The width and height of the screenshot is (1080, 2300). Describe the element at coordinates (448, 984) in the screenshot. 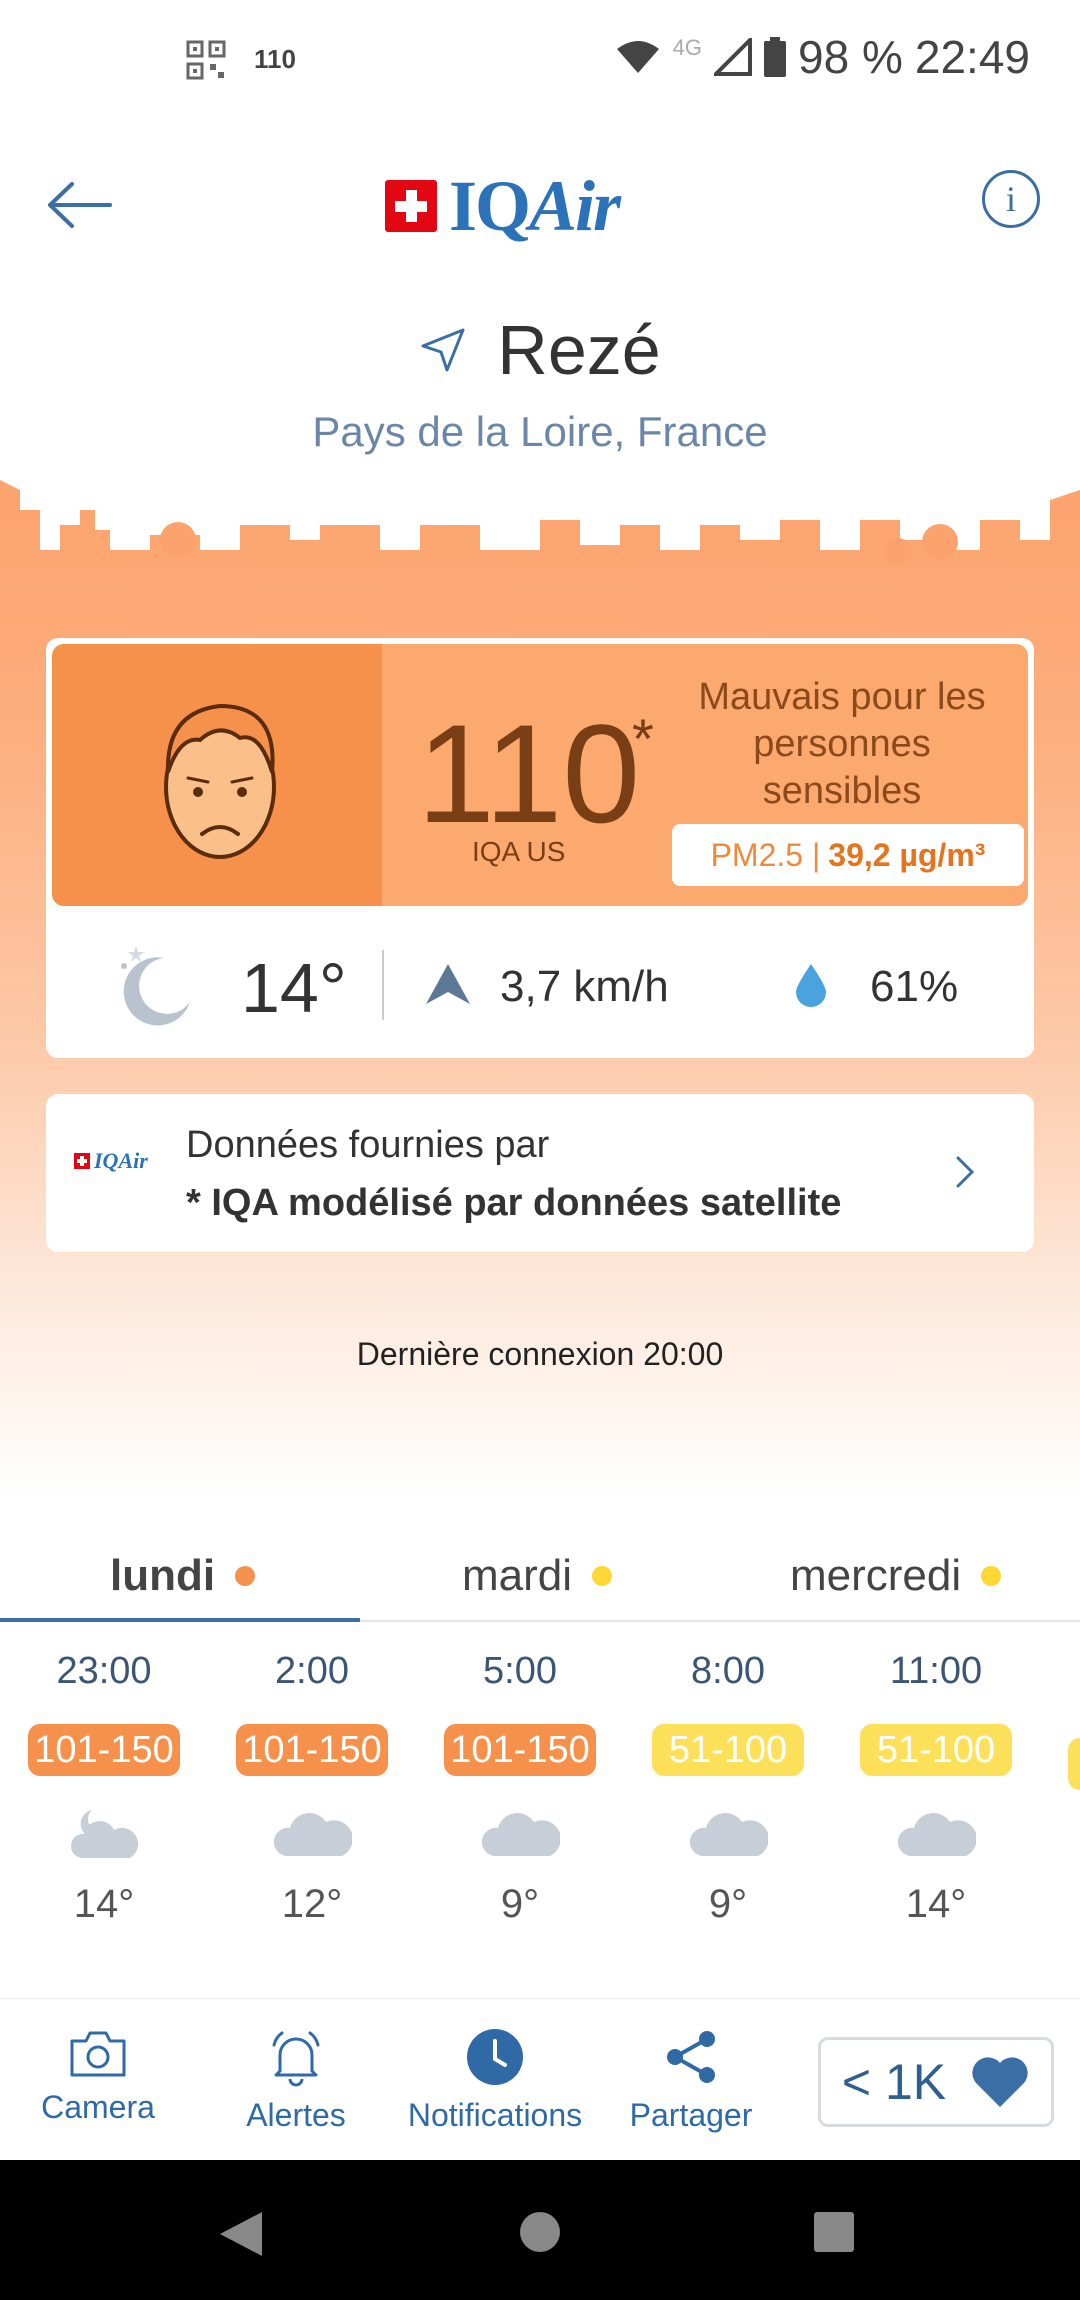

I see `wind-direction-icon` at that location.